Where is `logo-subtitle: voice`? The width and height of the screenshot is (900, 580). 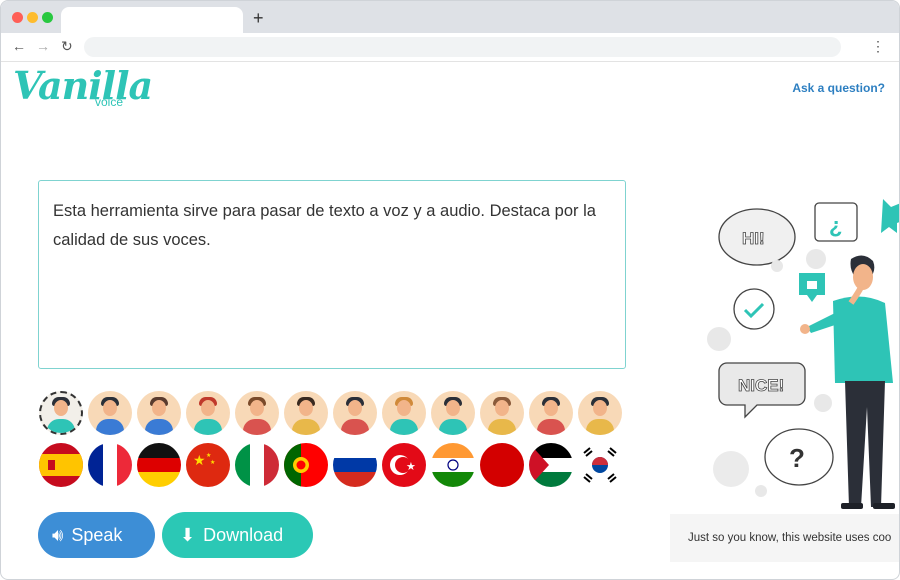 logo-subtitle: voice is located at coordinates (109, 102).